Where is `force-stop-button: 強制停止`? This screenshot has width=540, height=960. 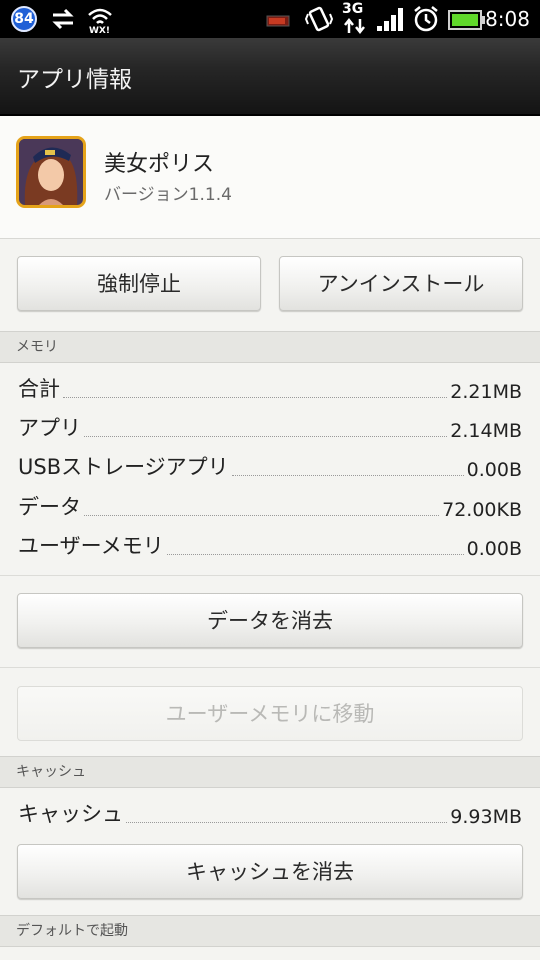
force-stop-button: 強制停止 is located at coordinates (139, 283).